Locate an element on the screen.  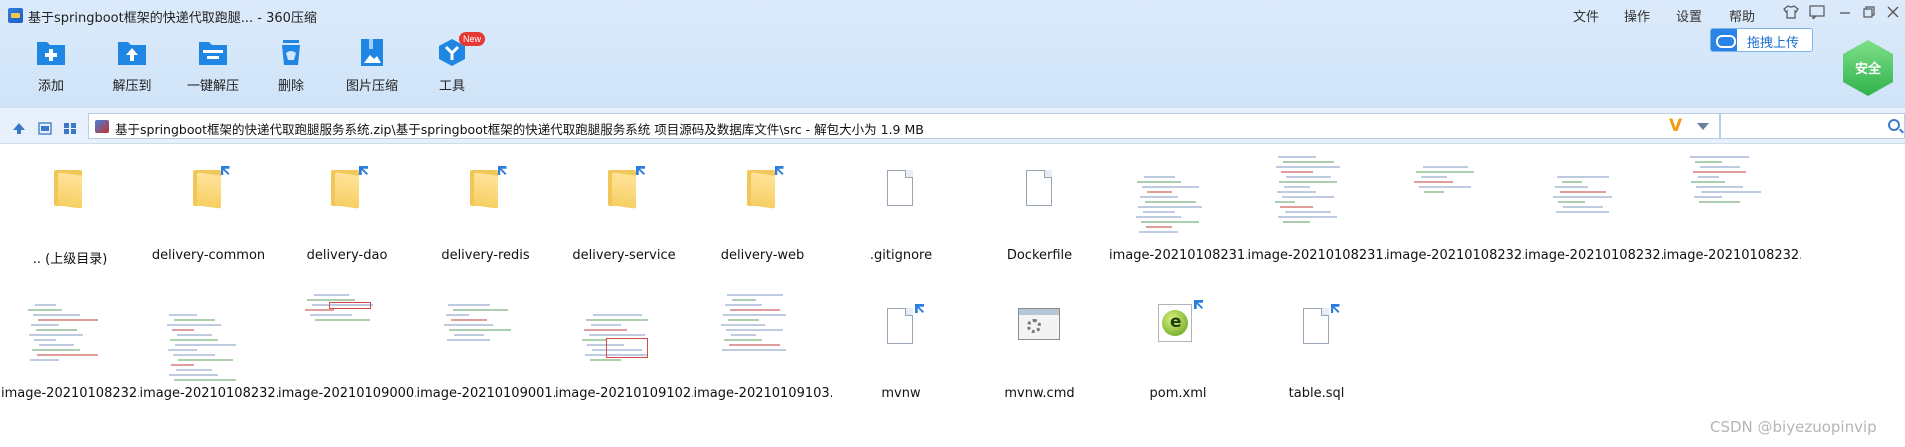
file-name-label: mvnw is located at coordinates (901, 393).